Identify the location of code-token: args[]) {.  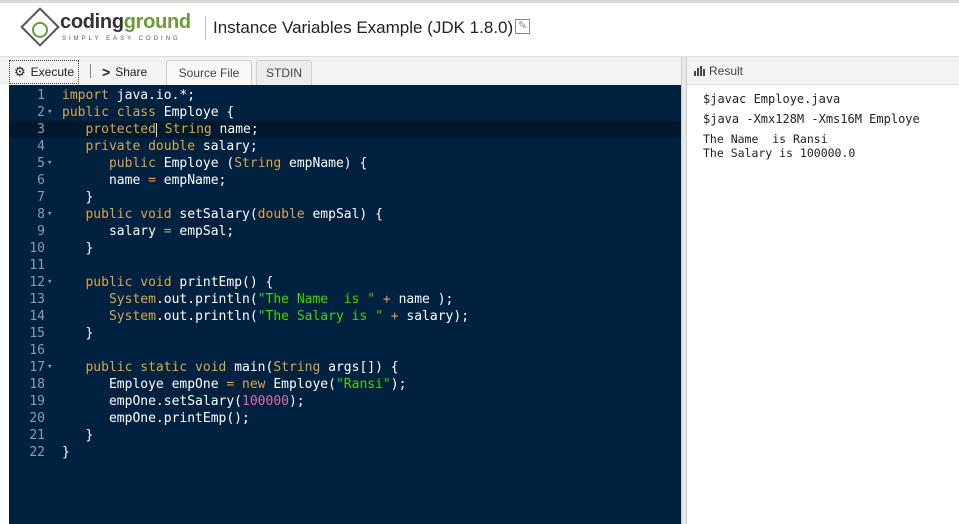
(359, 367).